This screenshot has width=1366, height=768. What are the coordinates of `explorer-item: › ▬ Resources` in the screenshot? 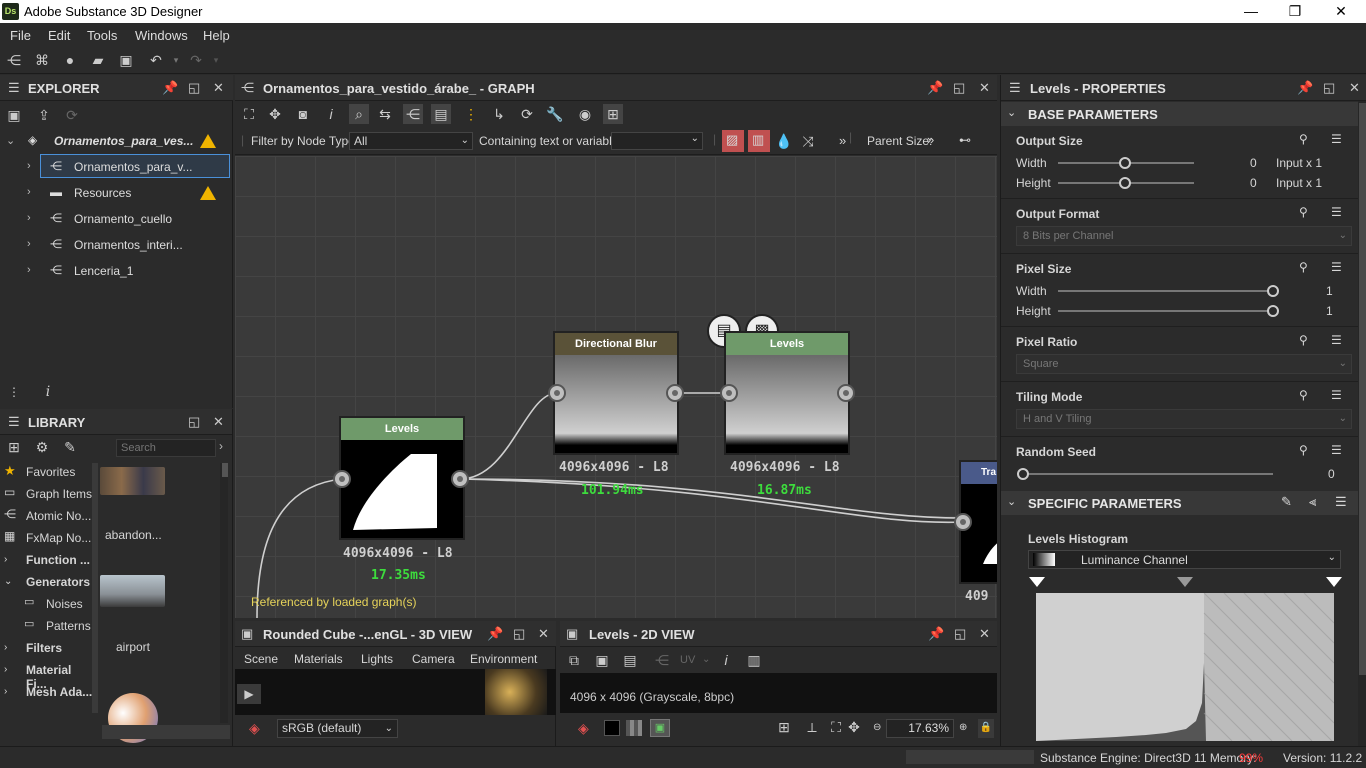 It's located at (116, 193).